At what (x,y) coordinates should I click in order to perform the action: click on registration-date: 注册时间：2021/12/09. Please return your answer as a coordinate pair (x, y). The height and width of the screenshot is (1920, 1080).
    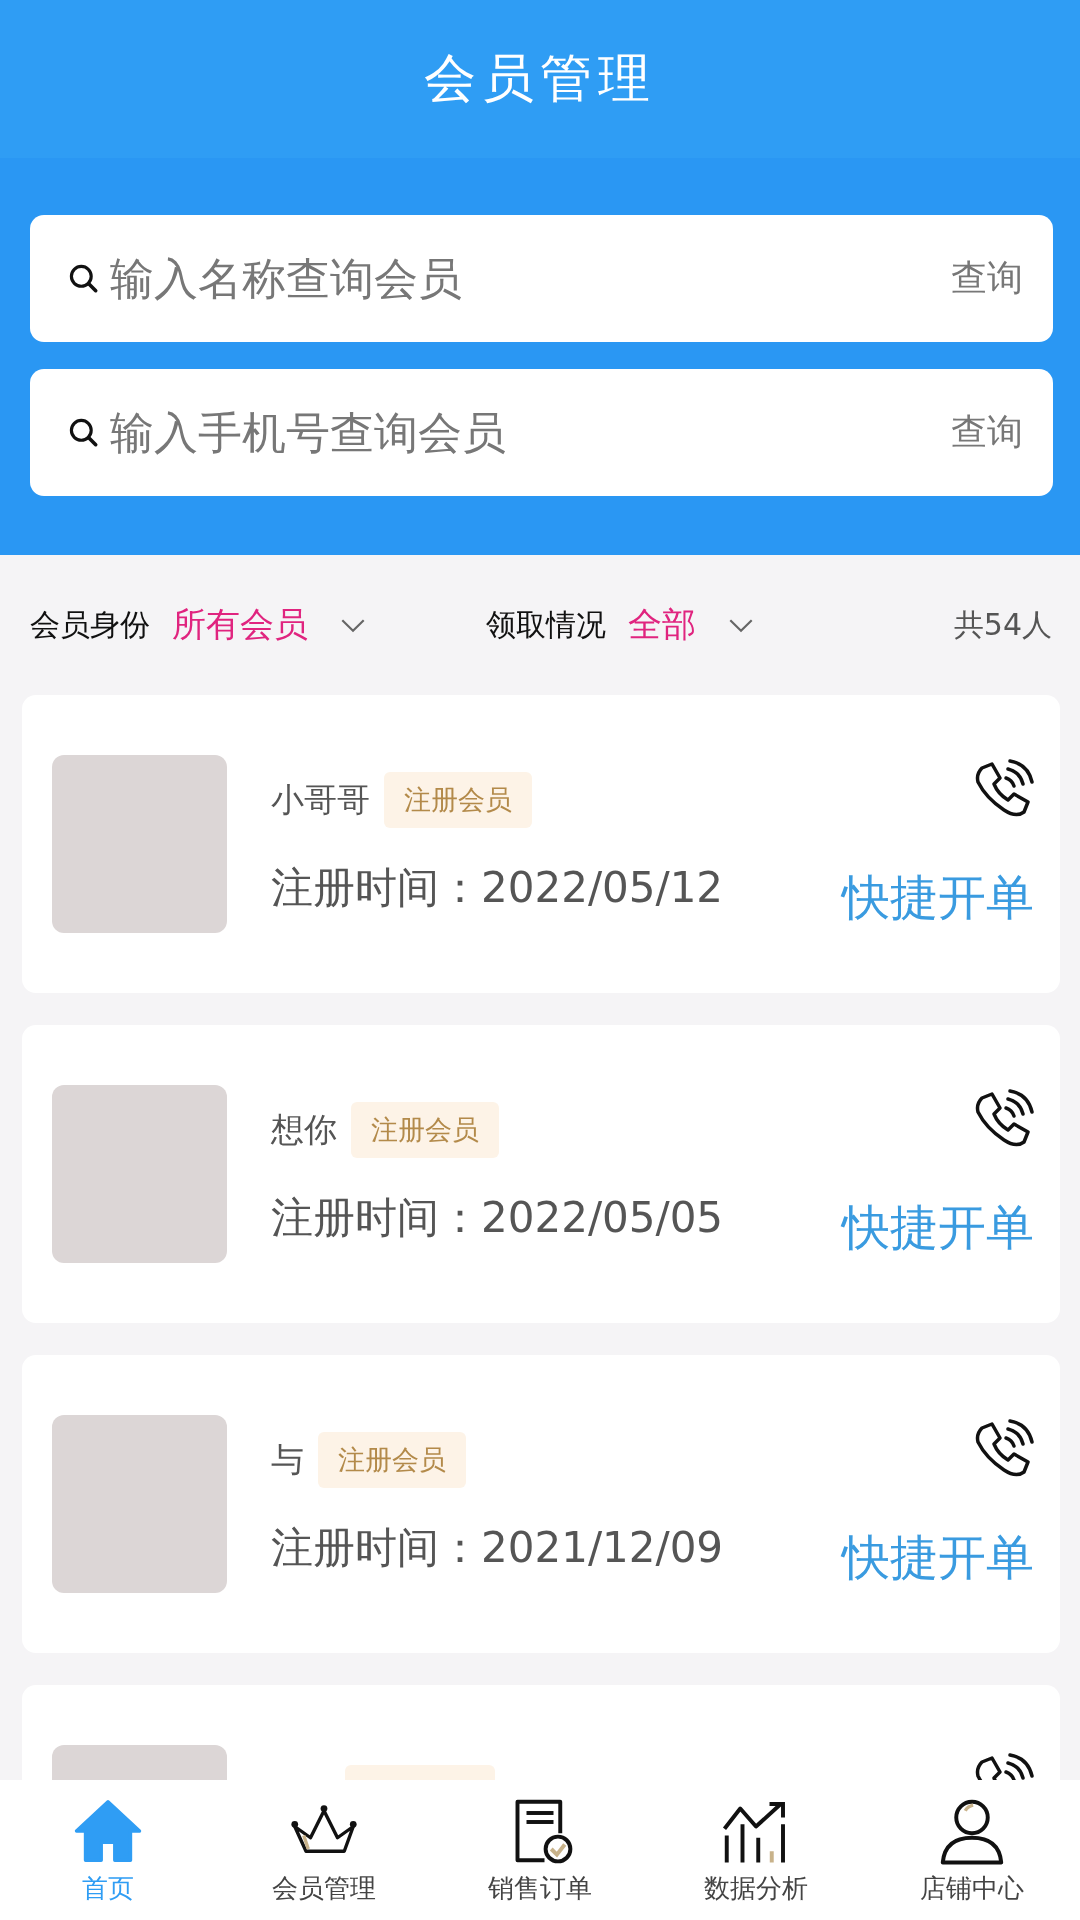
    Looking at the image, I should click on (498, 1548).